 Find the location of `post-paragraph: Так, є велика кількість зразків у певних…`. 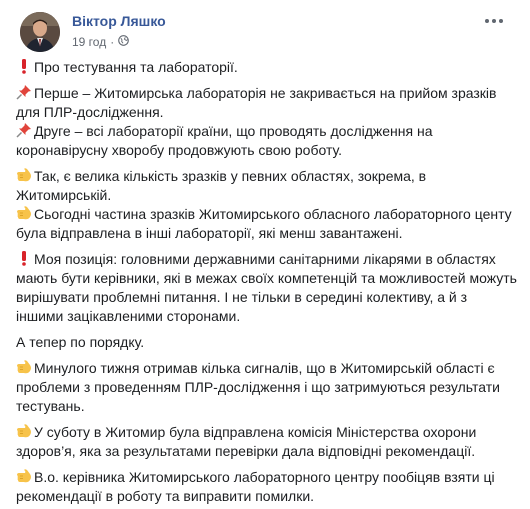

post-paragraph: Так, є велика кількість зразків у певних… is located at coordinates (267, 186).